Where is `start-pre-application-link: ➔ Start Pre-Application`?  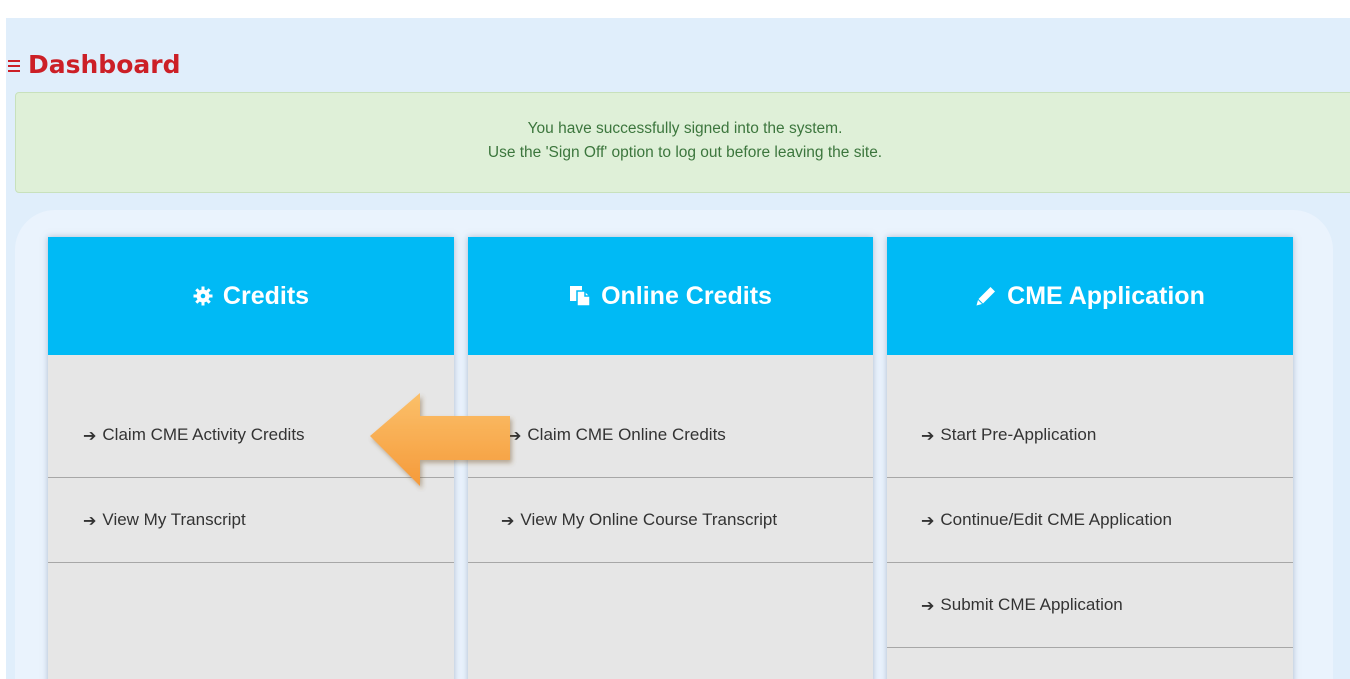
start-pre-application-link: ➔ Start Pre-Application is located at coordinates (1090, 435).